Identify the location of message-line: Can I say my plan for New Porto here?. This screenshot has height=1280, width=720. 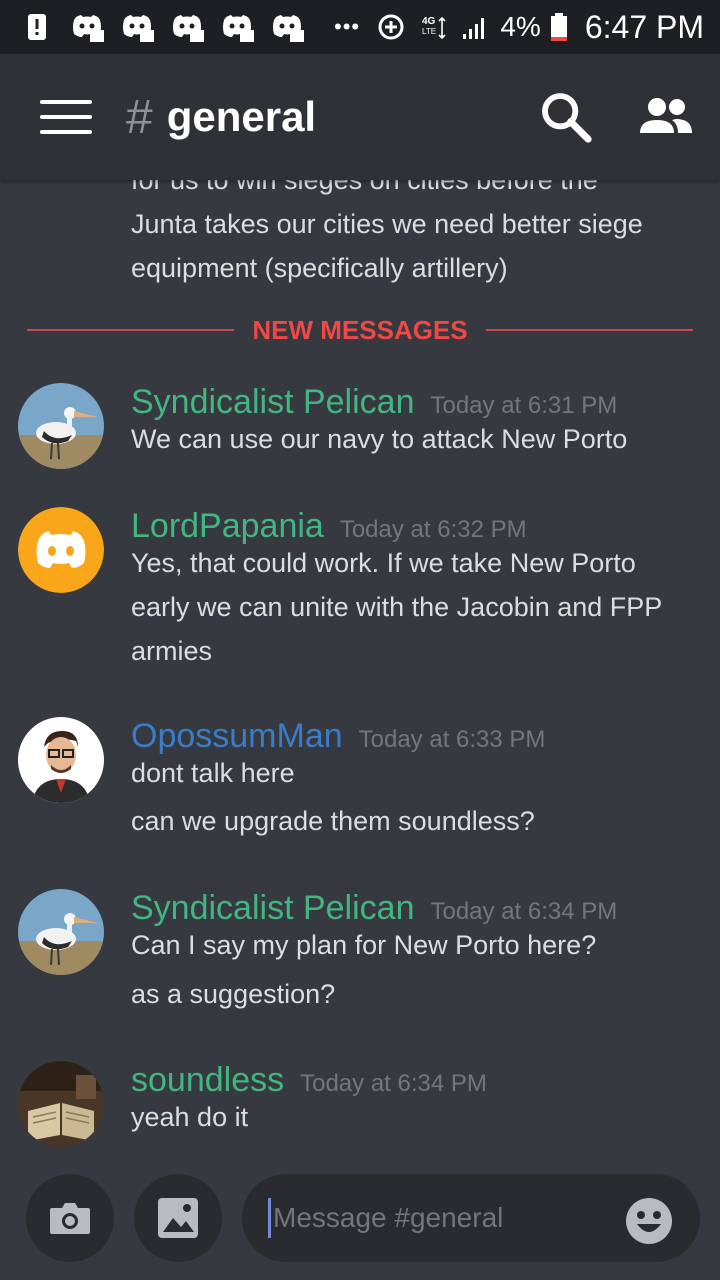
(364, 945).